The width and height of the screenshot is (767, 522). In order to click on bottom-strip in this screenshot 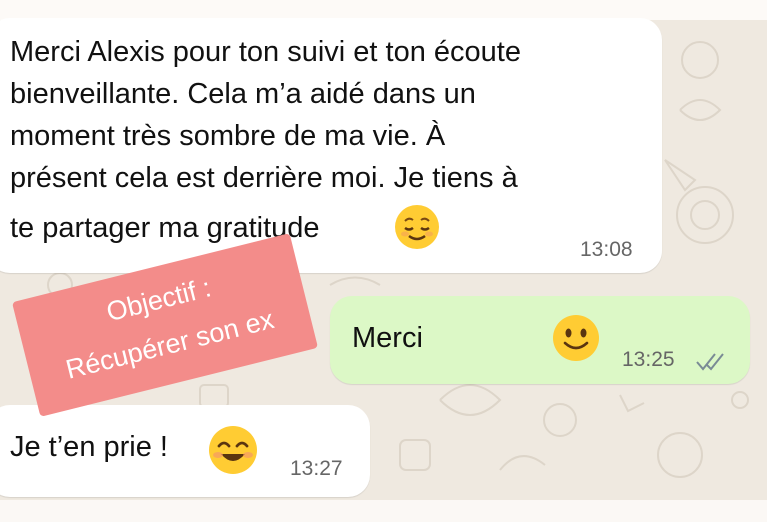, I will do `click(383, 511)`.